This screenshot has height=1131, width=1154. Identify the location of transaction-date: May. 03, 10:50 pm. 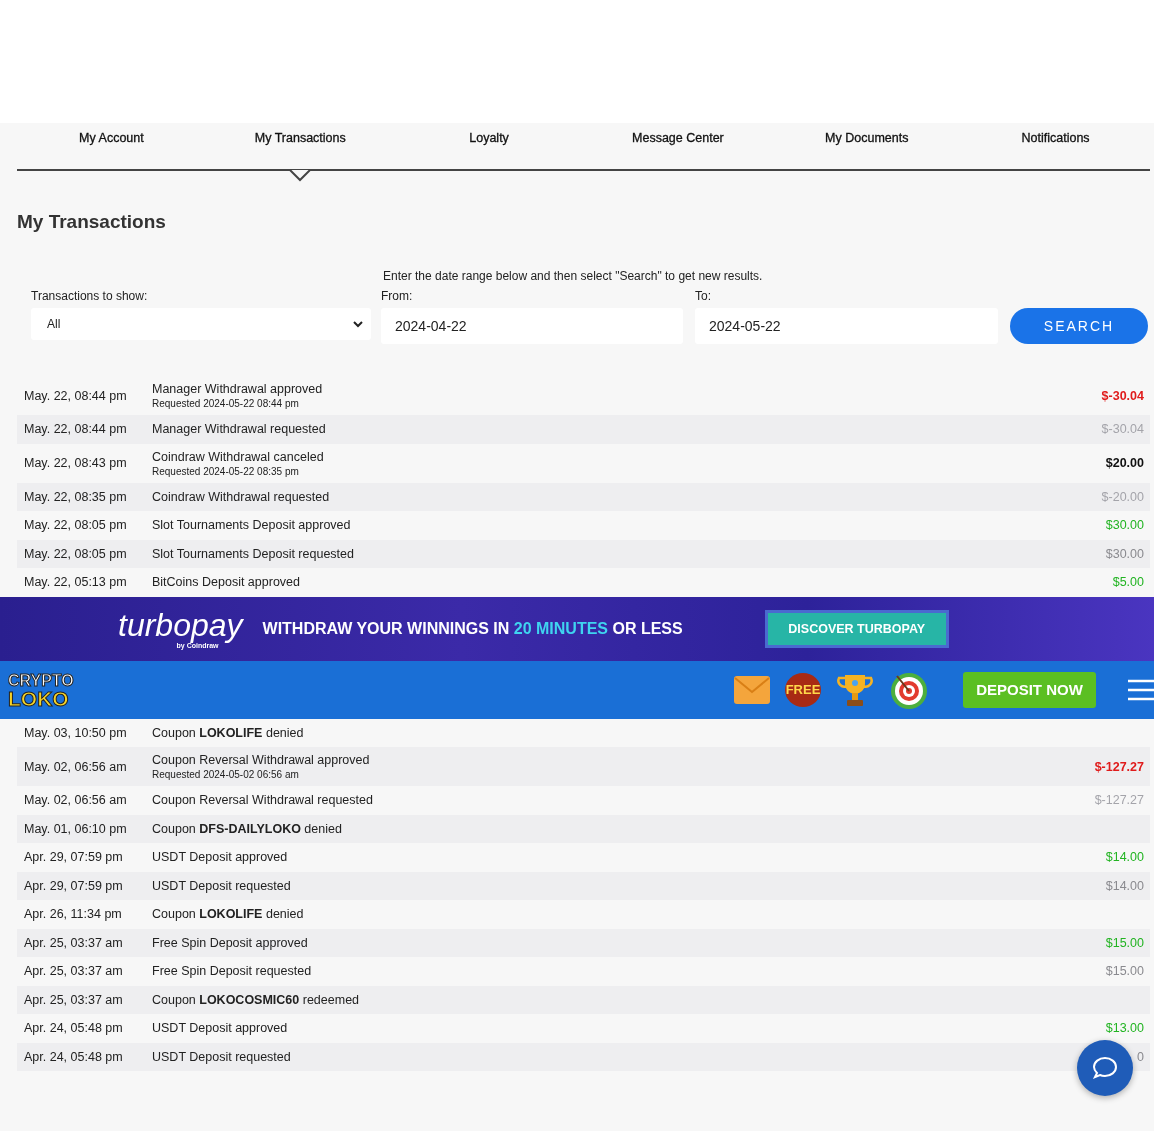
(76, 732).